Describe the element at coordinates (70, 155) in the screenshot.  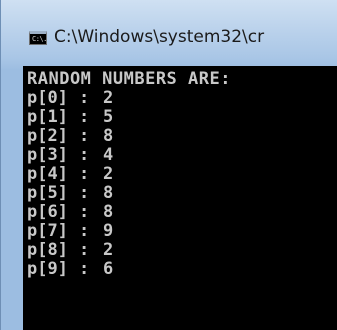
I see `console-row: p[3]:4` at that location.